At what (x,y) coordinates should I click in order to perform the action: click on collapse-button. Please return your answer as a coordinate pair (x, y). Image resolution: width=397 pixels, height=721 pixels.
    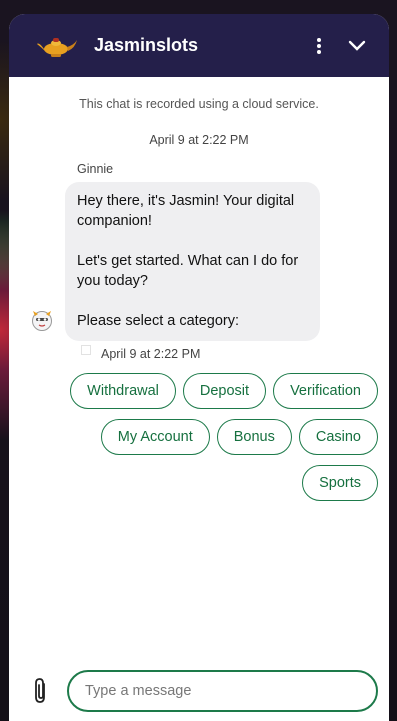
    Looking at the image, I should click on (357, 46).